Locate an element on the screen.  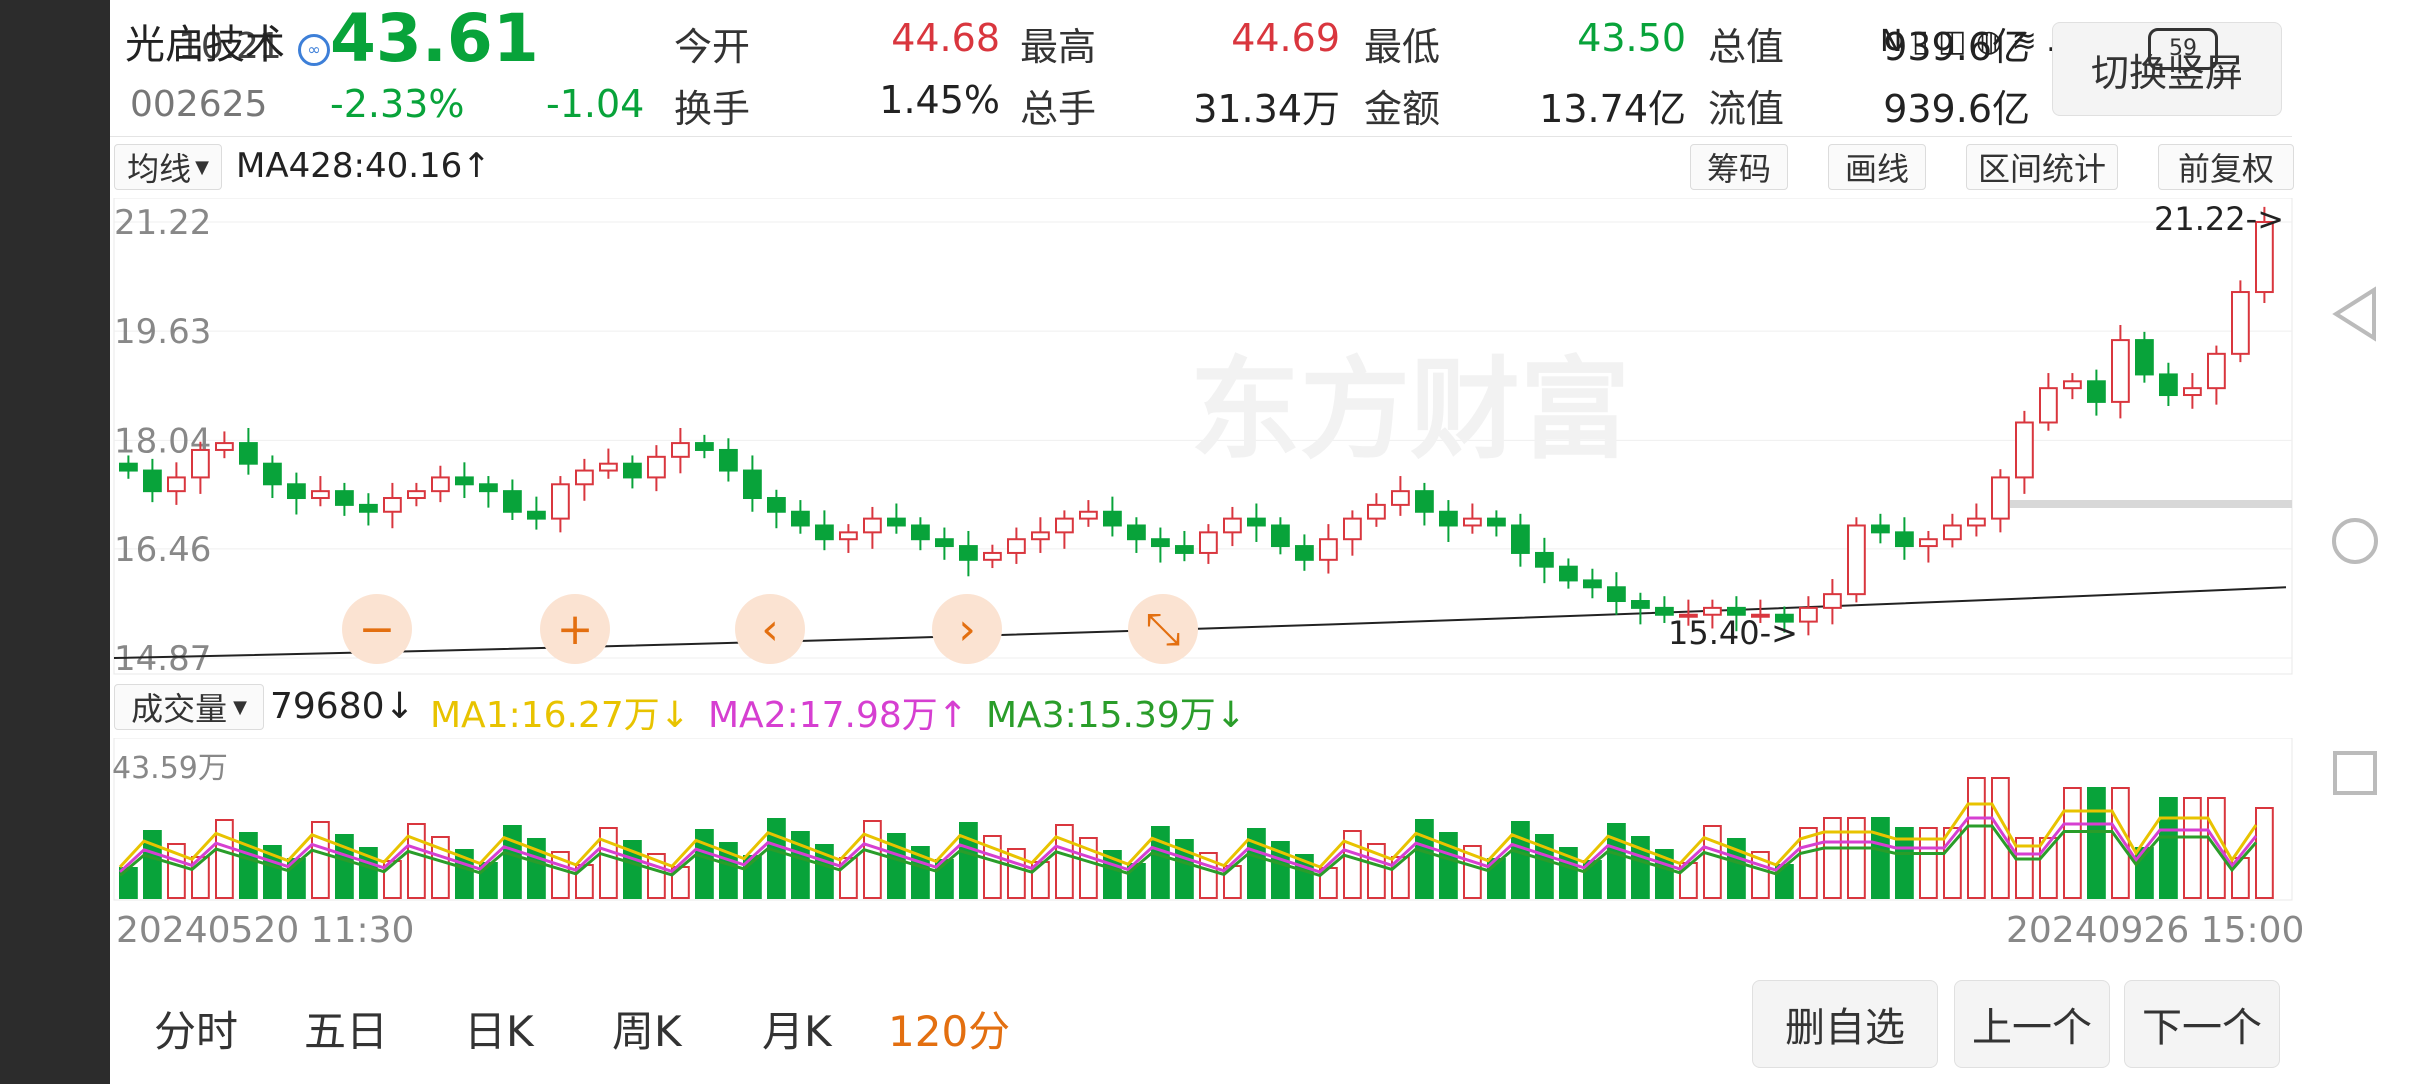
header-divider is located at coordinates (1201, 136).